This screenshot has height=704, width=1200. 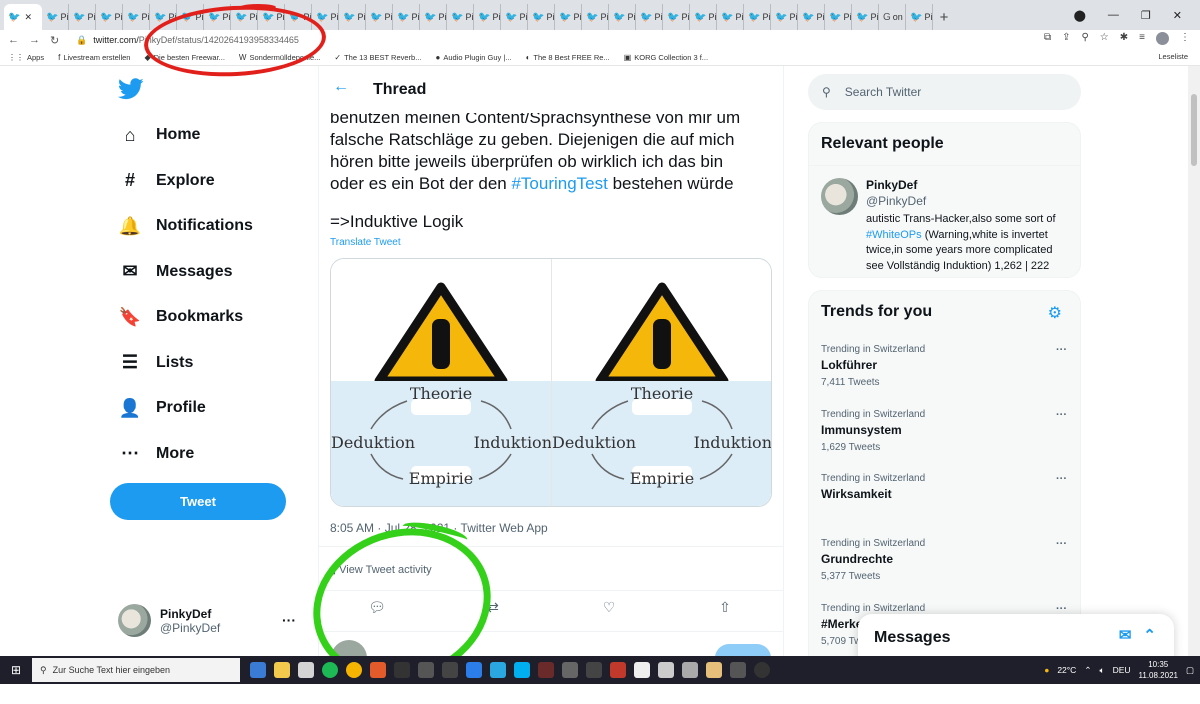 I want to click on reading-list-button: Leseliste, so click(x=1173, y=56).